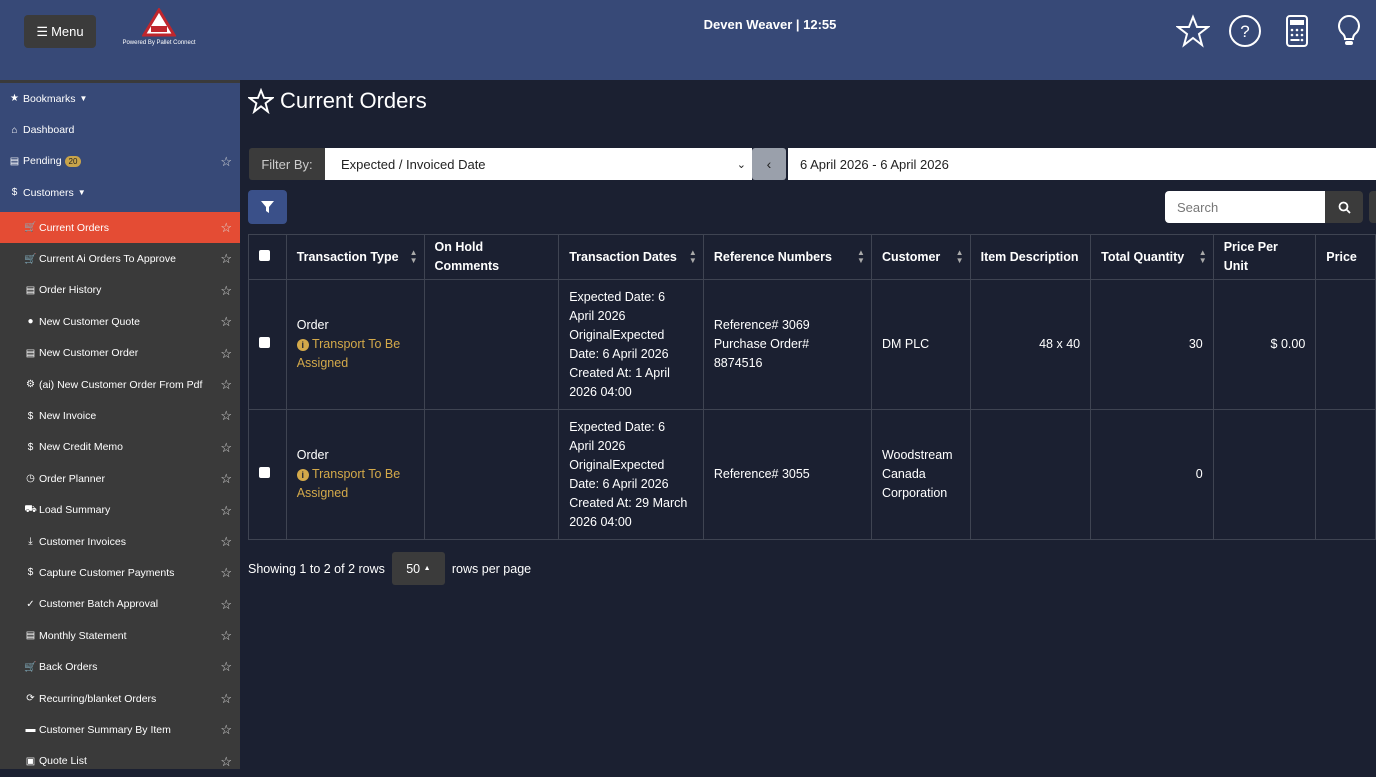  What do you see at coordinates (355, 257) in the screenshot?
I see `header-transaction-type: Transaction Type ▲ ▼` at bounding box center [355, 257].